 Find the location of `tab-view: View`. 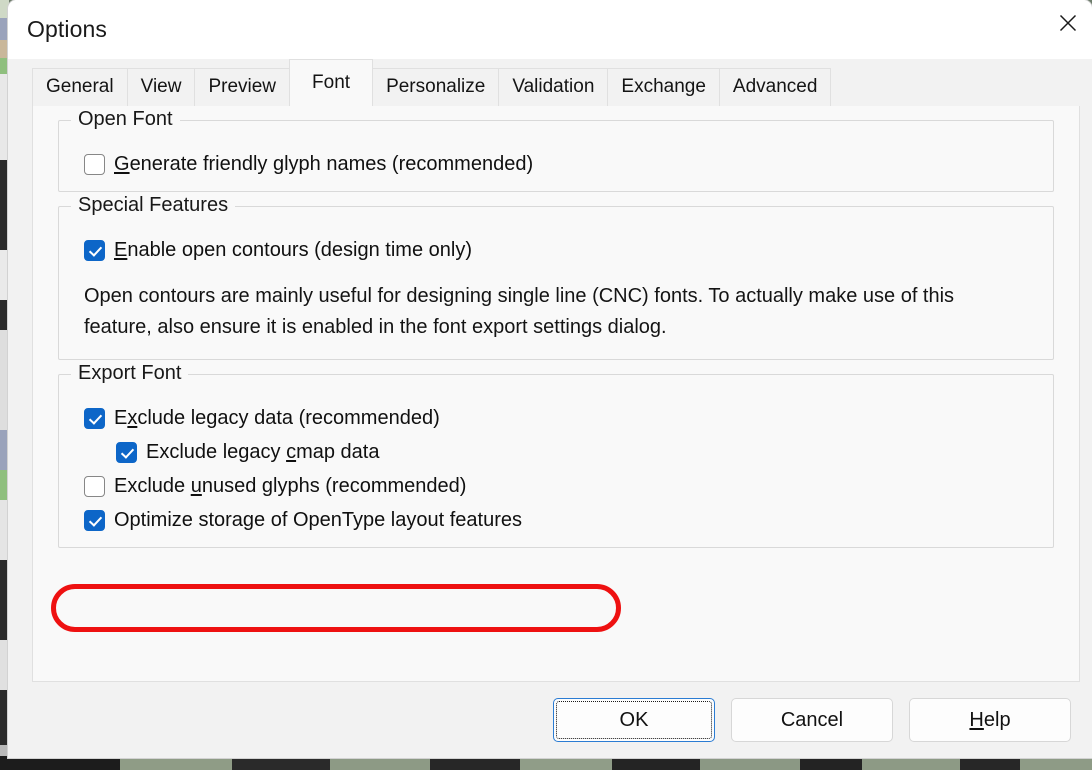

tab-view: View is located at coordinates (161, 87).